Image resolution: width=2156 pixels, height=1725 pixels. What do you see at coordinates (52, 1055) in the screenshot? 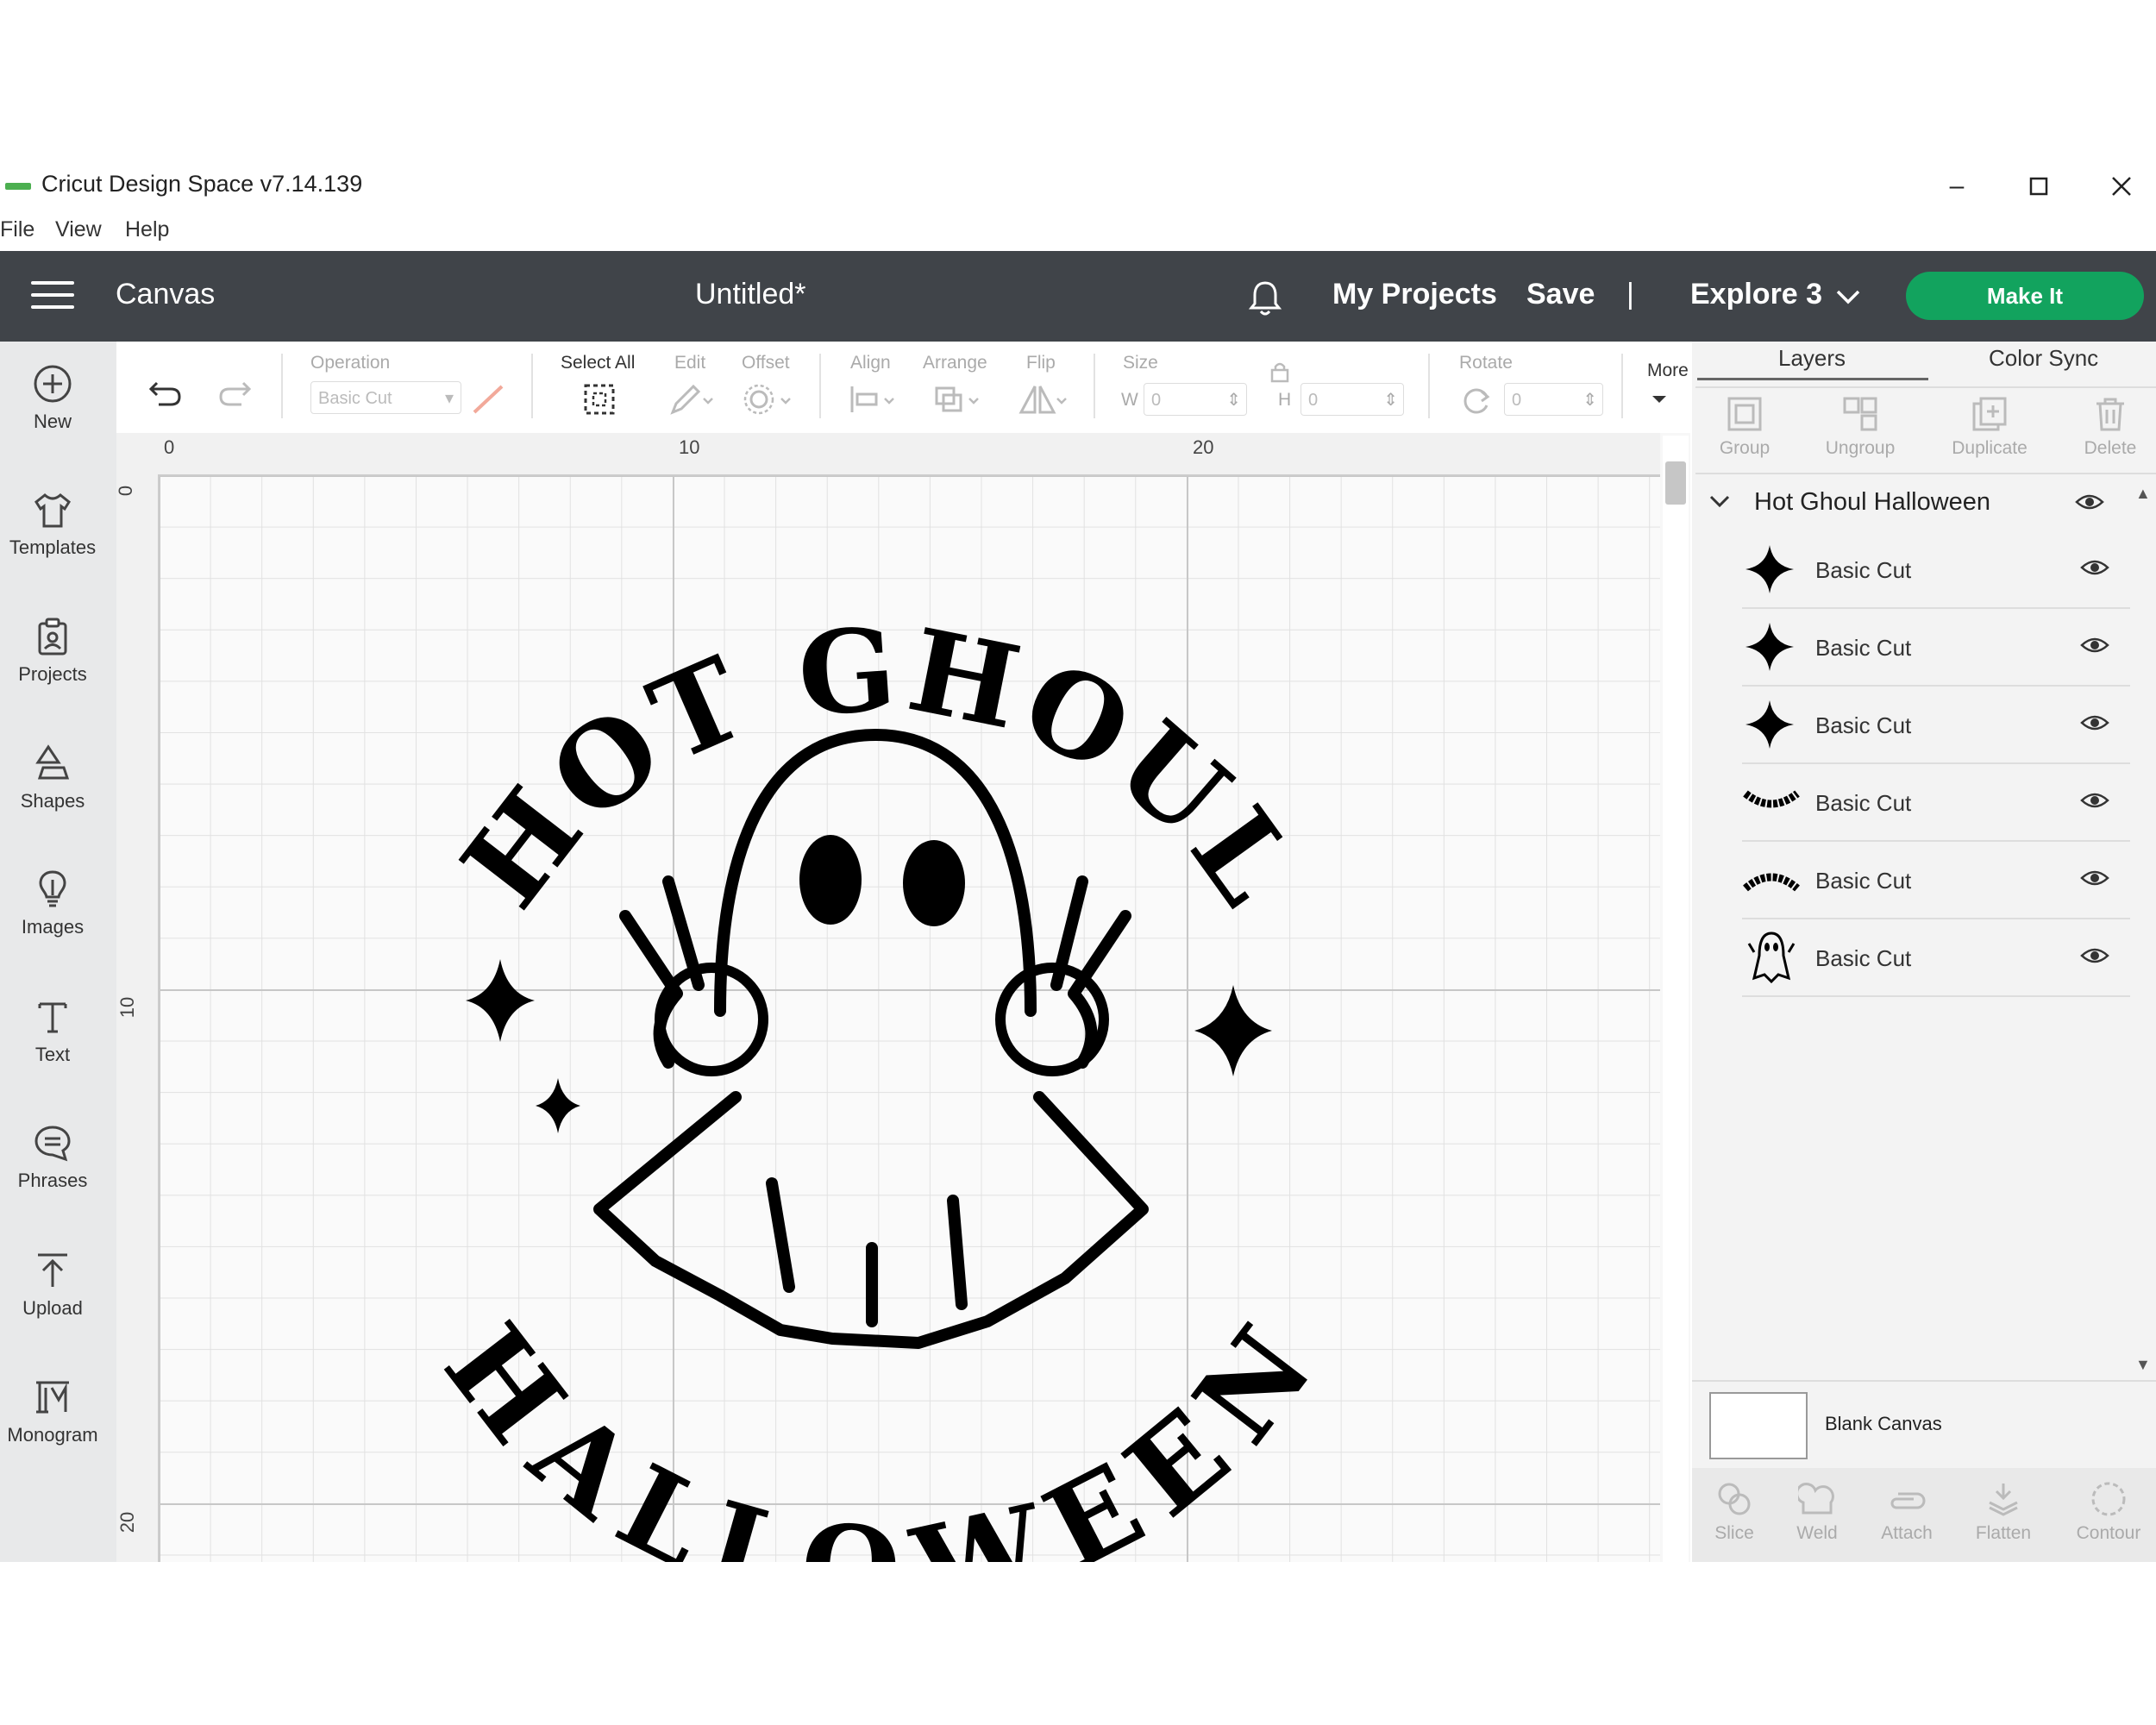
I see `sidebar-label-text: Text` at bounding box center [52, 1055].